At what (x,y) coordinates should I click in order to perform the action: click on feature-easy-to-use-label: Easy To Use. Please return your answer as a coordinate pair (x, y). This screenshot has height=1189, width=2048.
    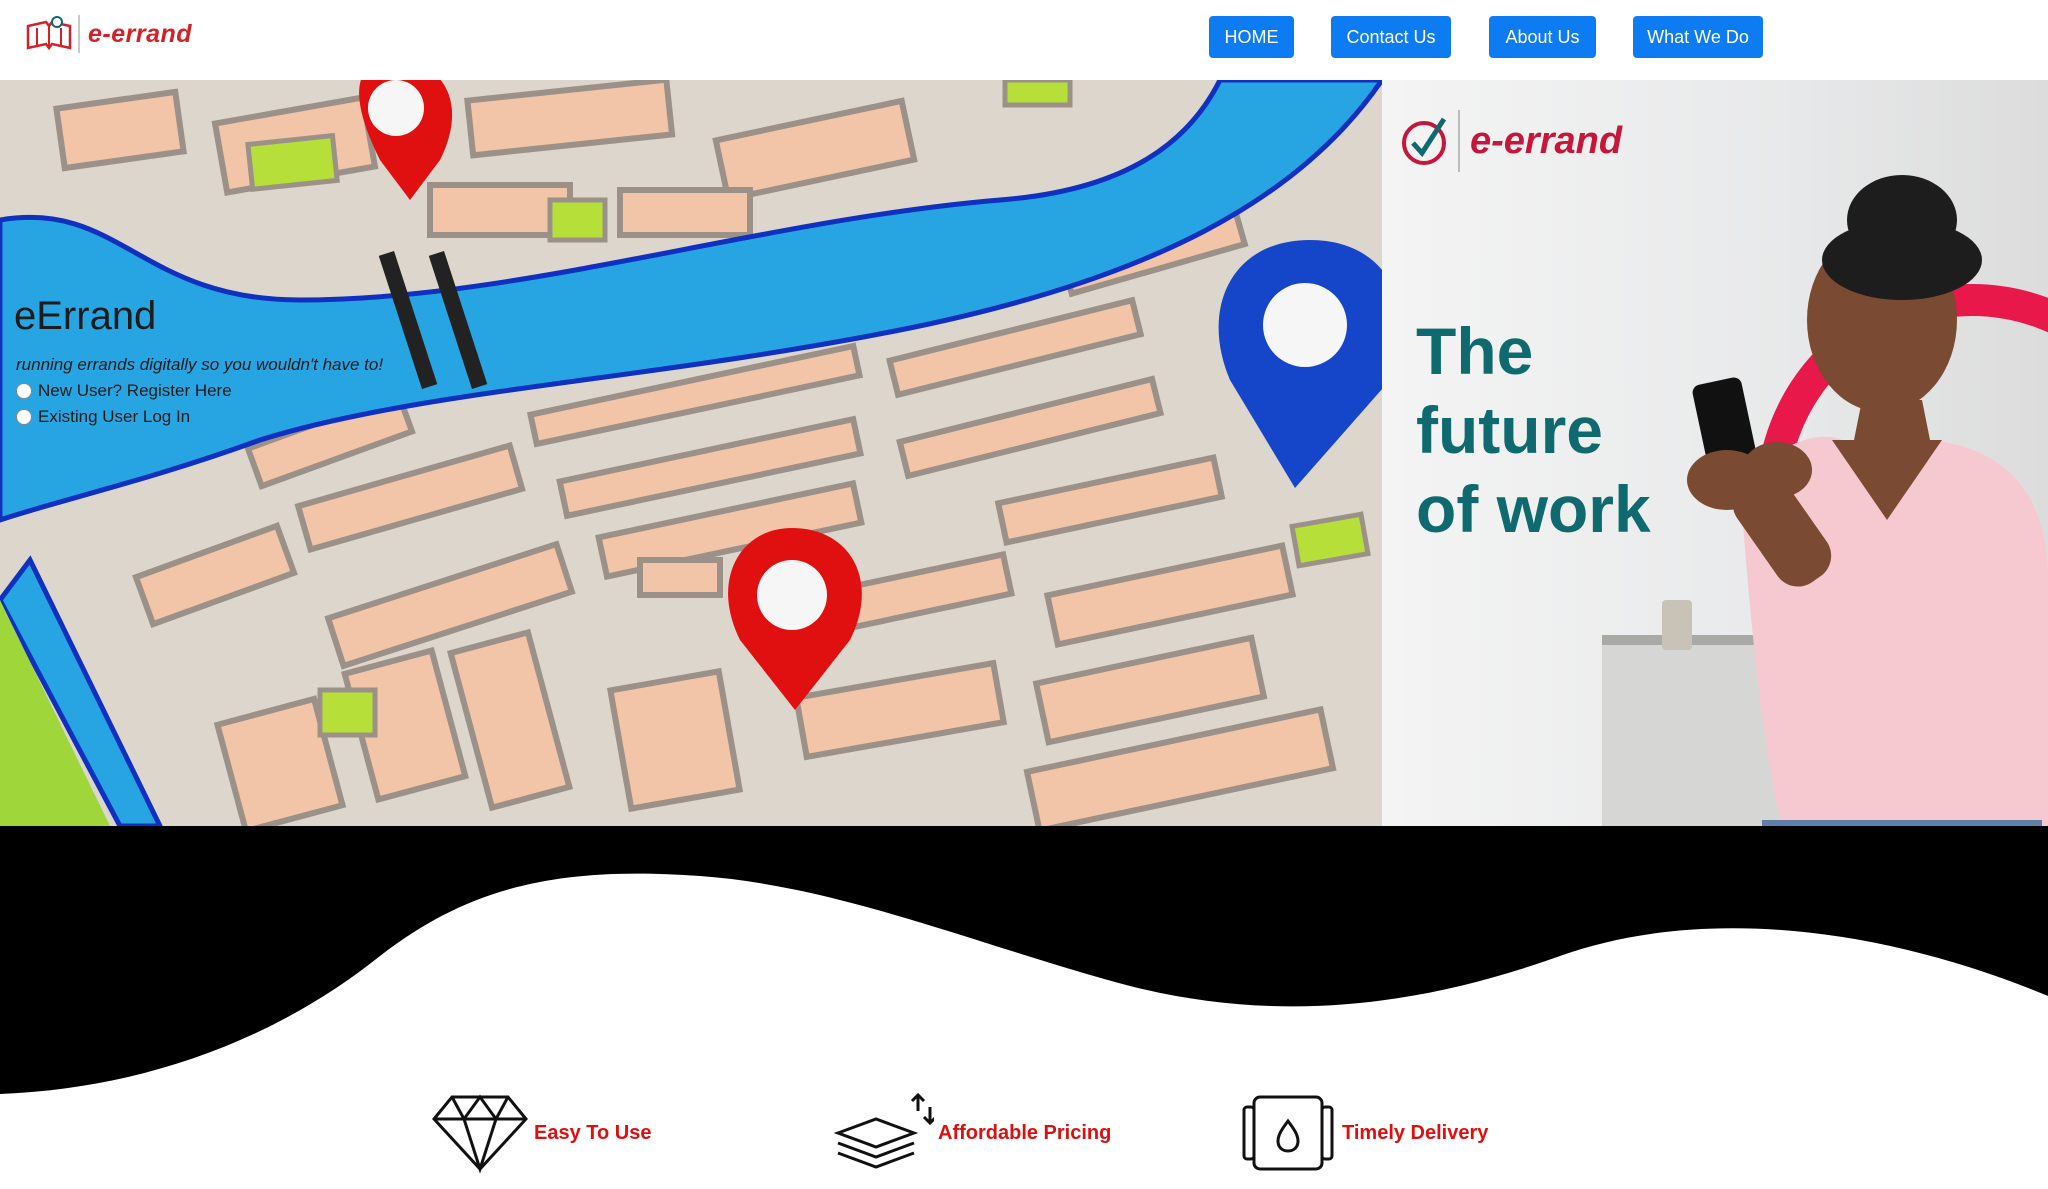
    Looking at the image, I should click on (593, 1132).